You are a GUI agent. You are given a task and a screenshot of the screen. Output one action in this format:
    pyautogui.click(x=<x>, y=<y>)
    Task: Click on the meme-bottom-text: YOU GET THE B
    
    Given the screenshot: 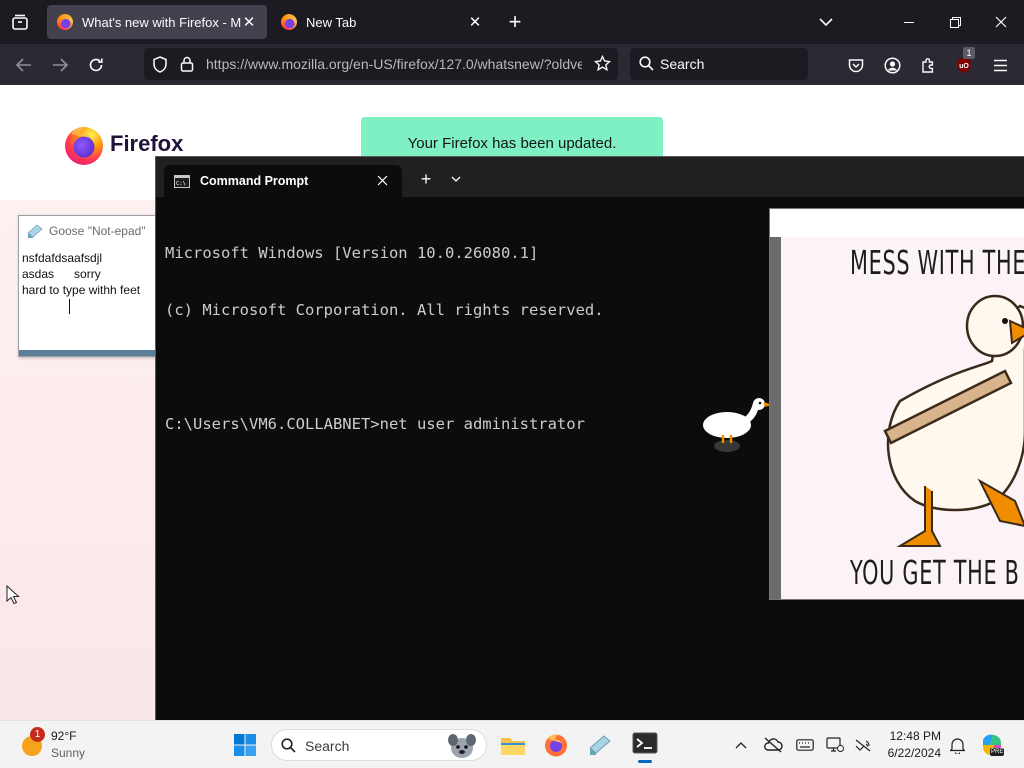 What is the action you would take?
    pyautogui.click(x=935, y=572)
    